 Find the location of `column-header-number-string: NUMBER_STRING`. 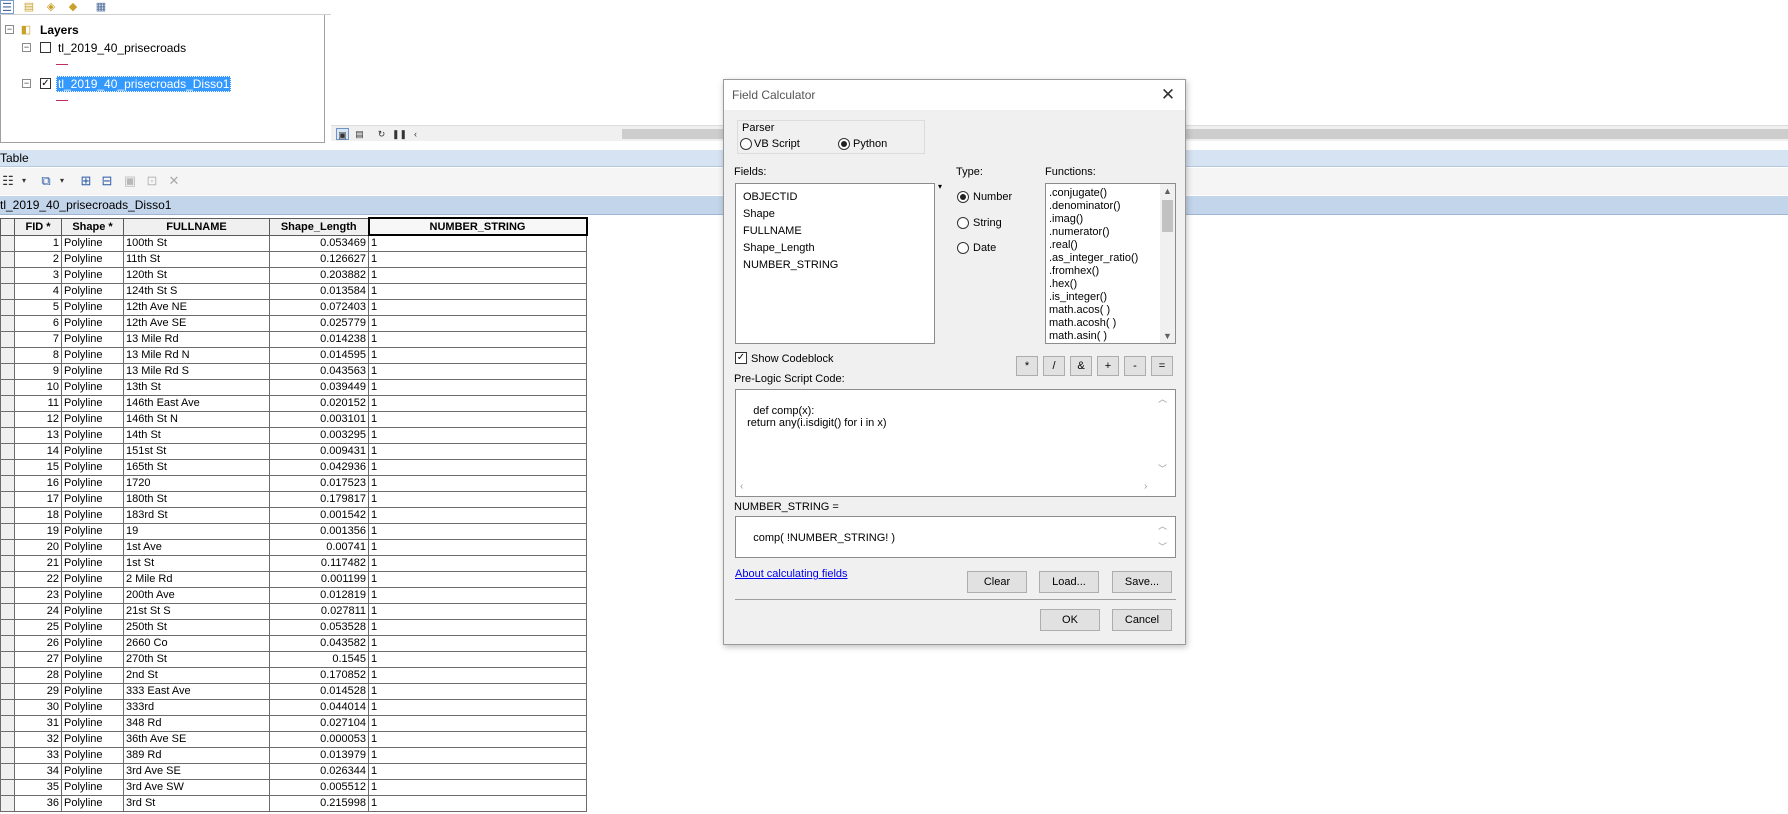

column-header-number-string: NUMBER_STRING is located at coordinates (477, 226).